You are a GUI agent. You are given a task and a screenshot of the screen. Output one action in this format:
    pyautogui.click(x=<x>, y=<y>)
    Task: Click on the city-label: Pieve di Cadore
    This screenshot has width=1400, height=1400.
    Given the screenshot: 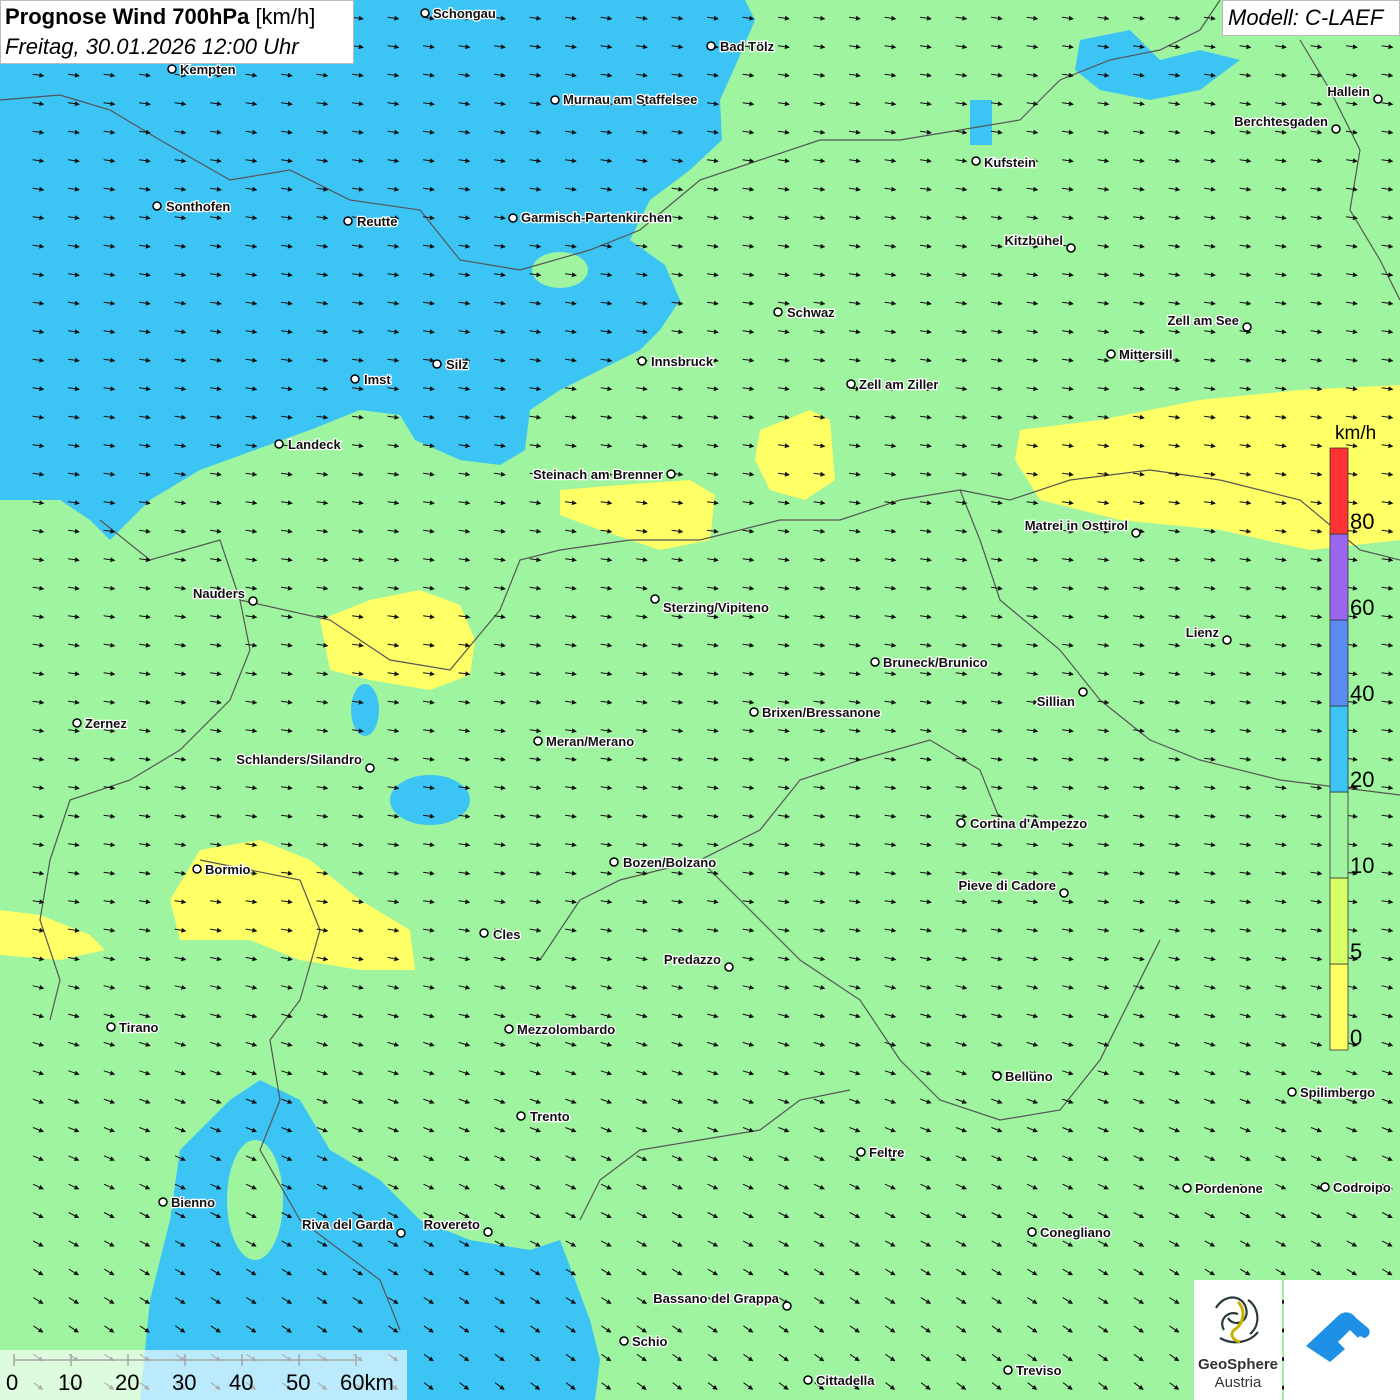 What is the action you would take?
    pyautogui.click(x=1007, y=885)
    